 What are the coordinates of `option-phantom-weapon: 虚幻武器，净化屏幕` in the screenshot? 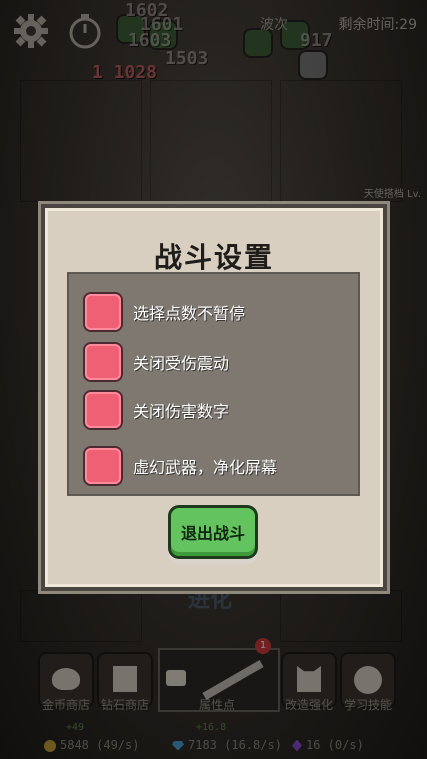 It's located at (181, 466).